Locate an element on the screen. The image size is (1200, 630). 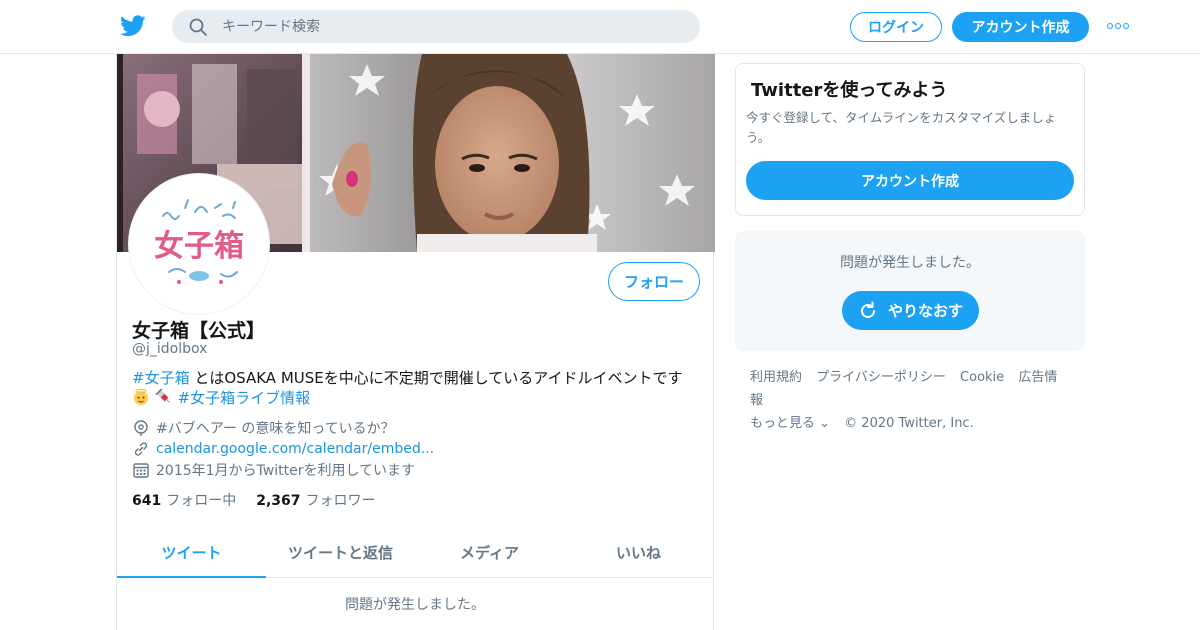
search-input is located at coordinates (452, 26).